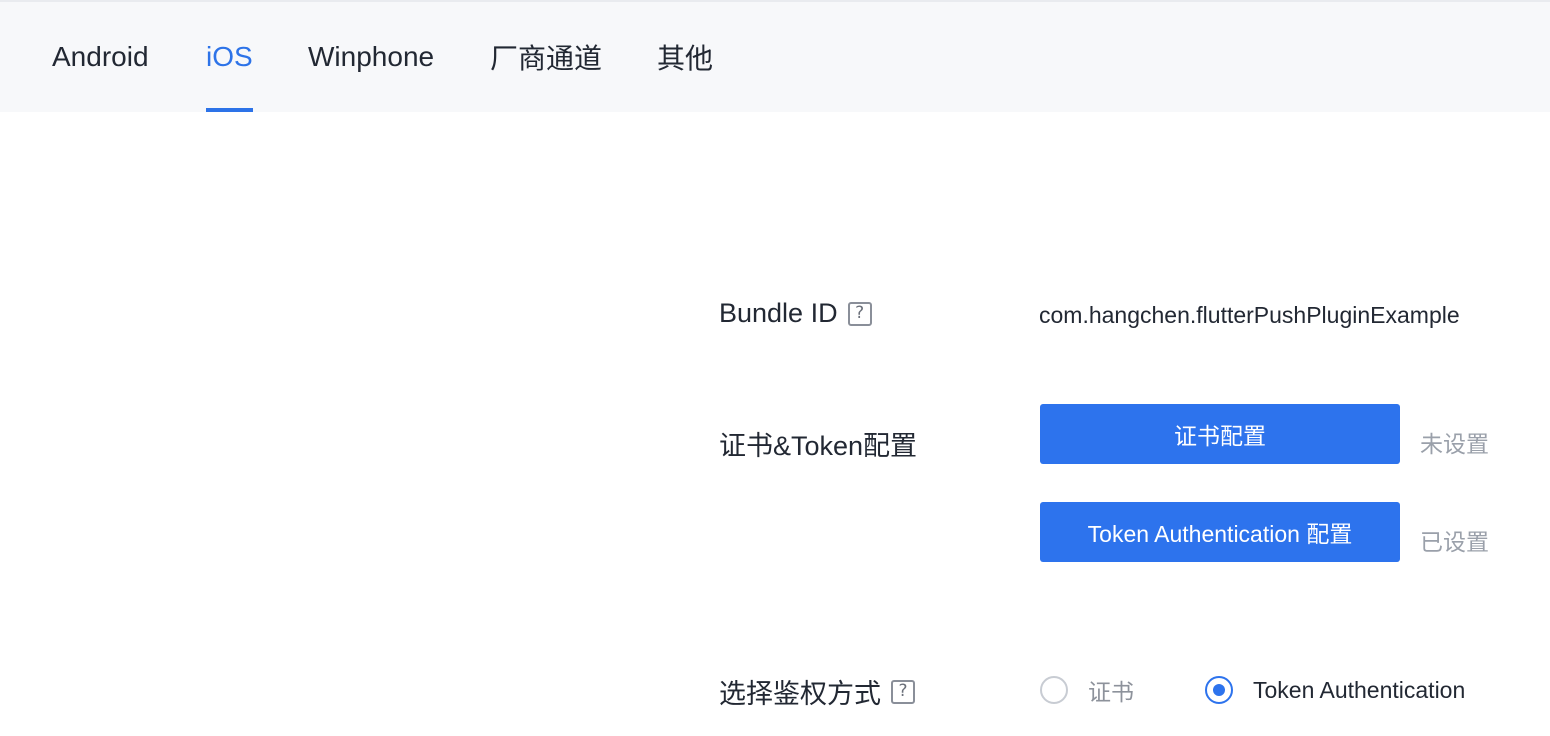 The height and width of the screenshot is (736, 1550). Describe the element at coordinates (1054, 690) in the screenshot. I see `radio-cert` at that location.